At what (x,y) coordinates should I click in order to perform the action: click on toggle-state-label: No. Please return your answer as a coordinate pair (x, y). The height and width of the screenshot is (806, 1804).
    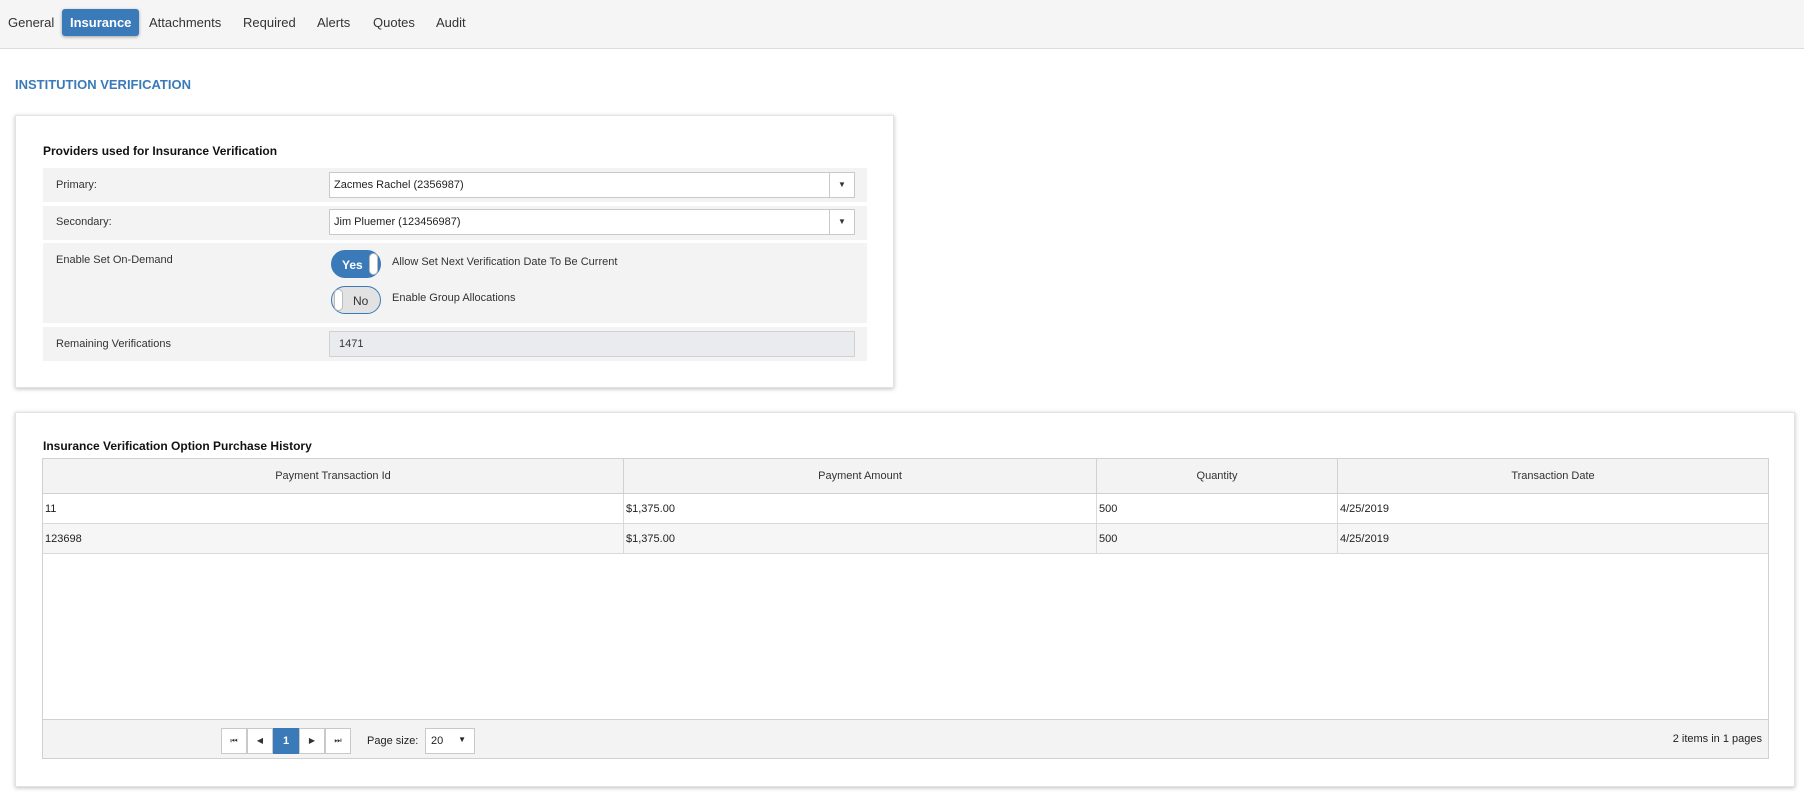
    Looking at the image, I should click on (361, 301).